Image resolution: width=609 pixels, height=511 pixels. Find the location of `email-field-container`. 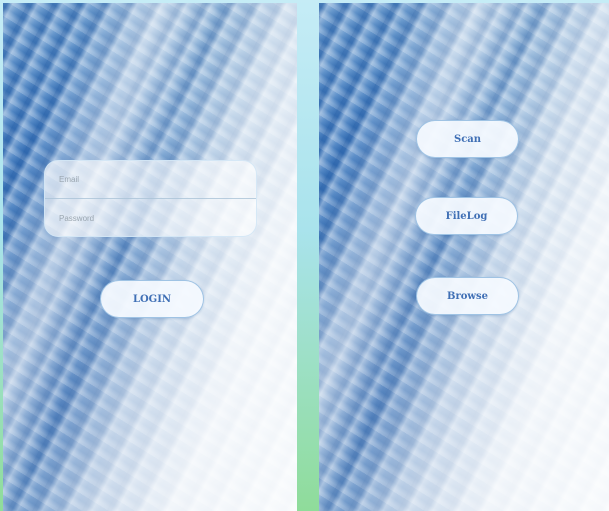

email-field-container is located at coordinates (150, 180).